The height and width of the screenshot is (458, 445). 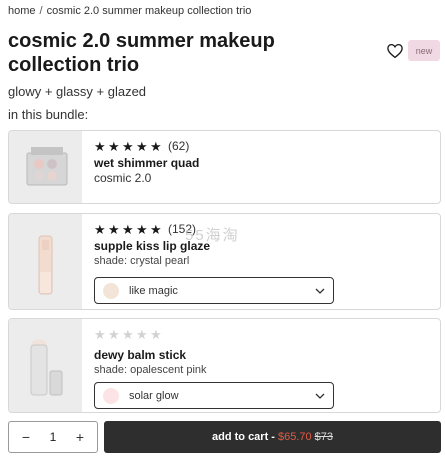 What do you see at coordinates (45, 261) in the screenshot?
I see `product-image-lip-glaze` at bounding box center [45, 261].